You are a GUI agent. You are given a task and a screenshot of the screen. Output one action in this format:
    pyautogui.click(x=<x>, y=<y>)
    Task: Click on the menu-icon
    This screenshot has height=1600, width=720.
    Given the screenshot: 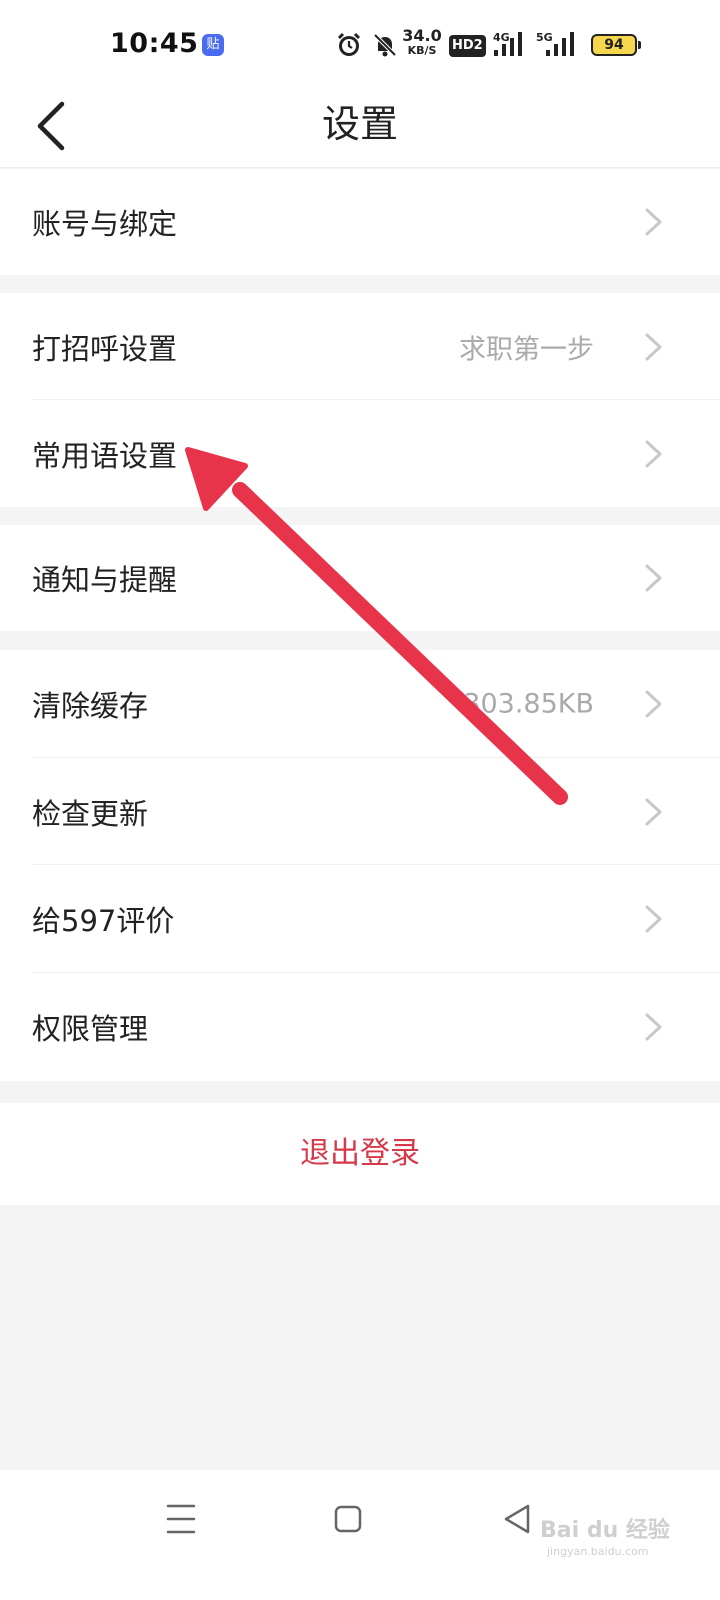 What is the action you would take?
    pyautogui.click(x=181, y=1520)
    